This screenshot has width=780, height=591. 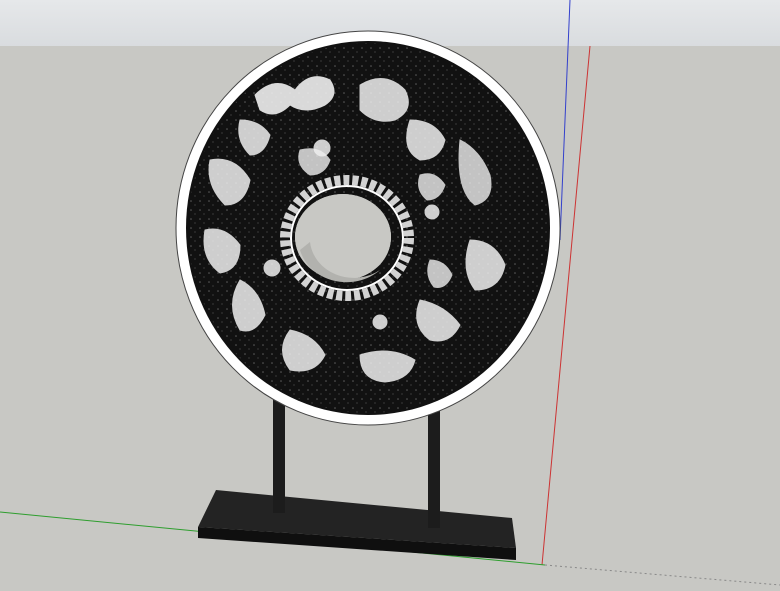 What do you see at coordinates (662, 575) in the screenshot?
I see `ground-dotted-axis` at bounding box center [662, 575].